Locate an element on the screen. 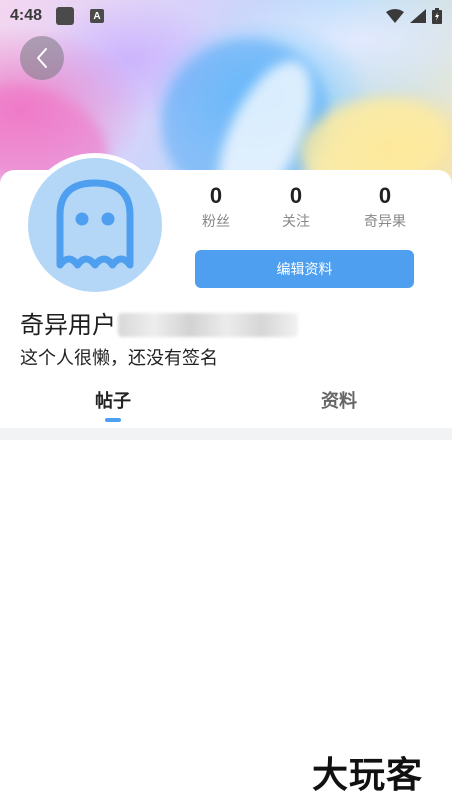  username-redacted is located at coordinates (208, 325).